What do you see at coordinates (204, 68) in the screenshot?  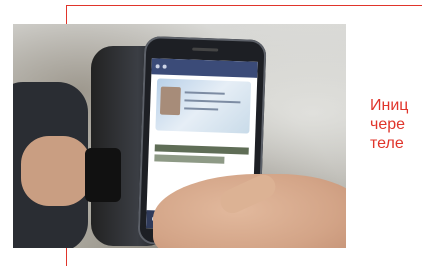 I see `app-bar` at bounding box center [204, 68].